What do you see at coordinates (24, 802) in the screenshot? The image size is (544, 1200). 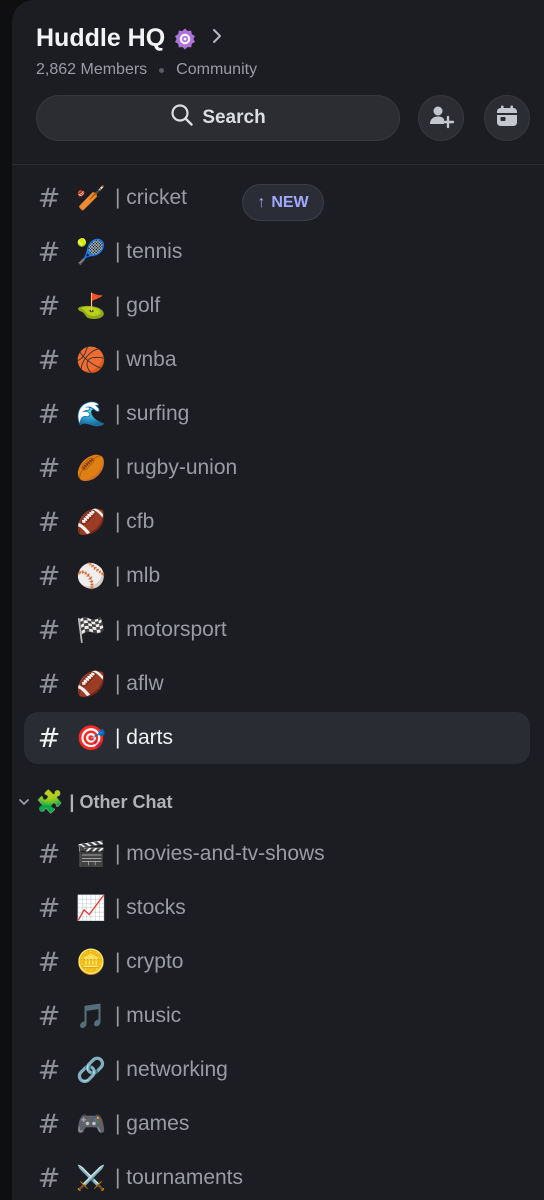 I see `chevron-down-icon` at bounding box center [24, 802].